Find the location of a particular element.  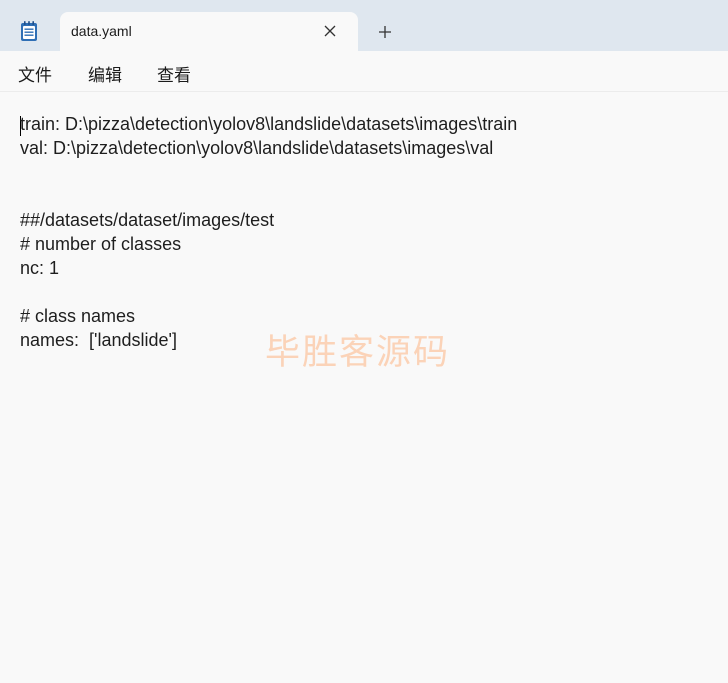

menu-edit: 编辑 is located at coordinates (105, 73).